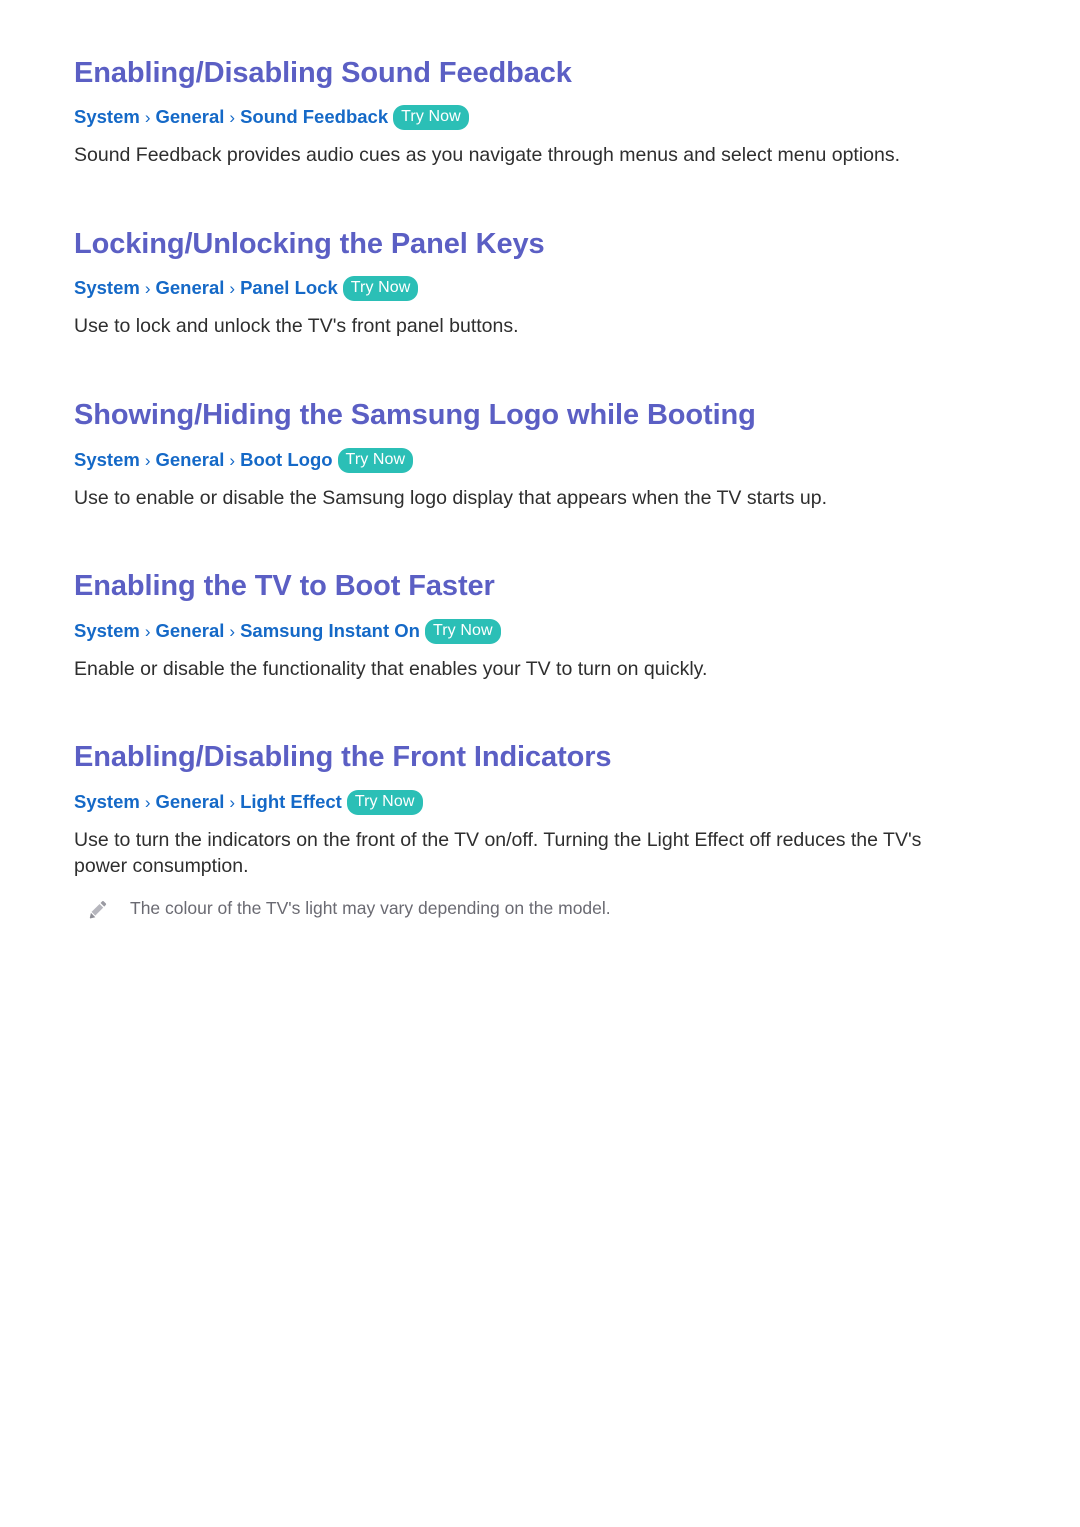 This screenshot has height=1527, width=1080. Describe the element at coordinates (540, 289) in the screenshot. I see `breadcrumb: System › General › Panel Lock Try Now` at that location.